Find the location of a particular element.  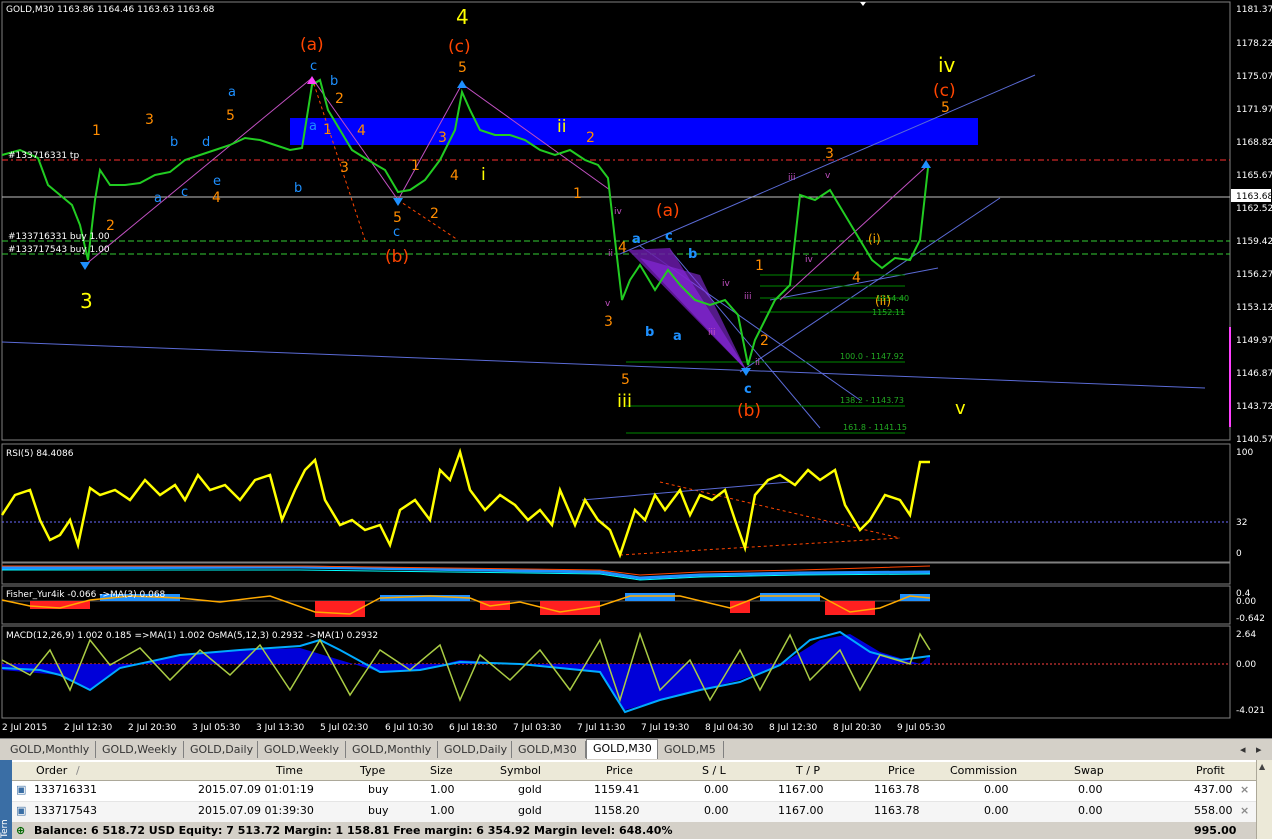

time-tick: 7 Jul 03:30 is located at coordinates (537, 728).